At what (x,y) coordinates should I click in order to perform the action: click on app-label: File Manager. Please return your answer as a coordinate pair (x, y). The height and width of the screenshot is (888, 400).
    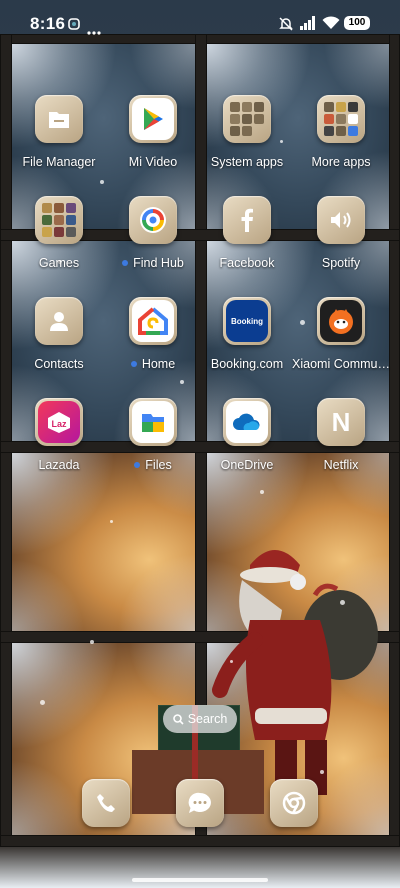
    Looking at the image, I should click on (59, 162).